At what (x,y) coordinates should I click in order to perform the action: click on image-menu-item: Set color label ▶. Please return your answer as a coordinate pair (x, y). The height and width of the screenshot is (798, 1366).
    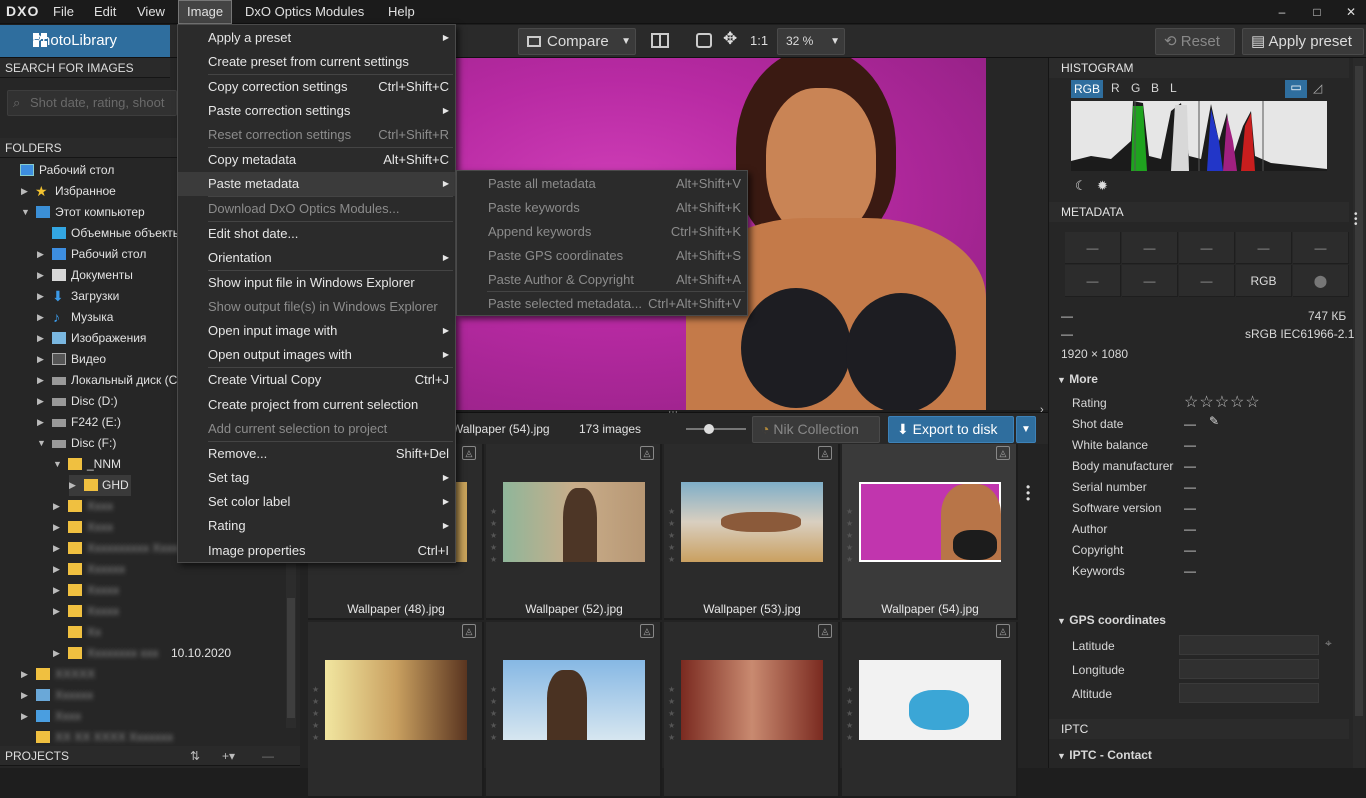
    Looking at the image, I should click on (316, 502).